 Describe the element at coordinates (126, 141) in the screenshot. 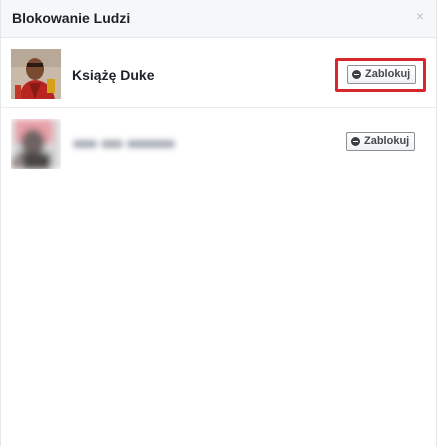

I see `person-name-obscured` at that location.